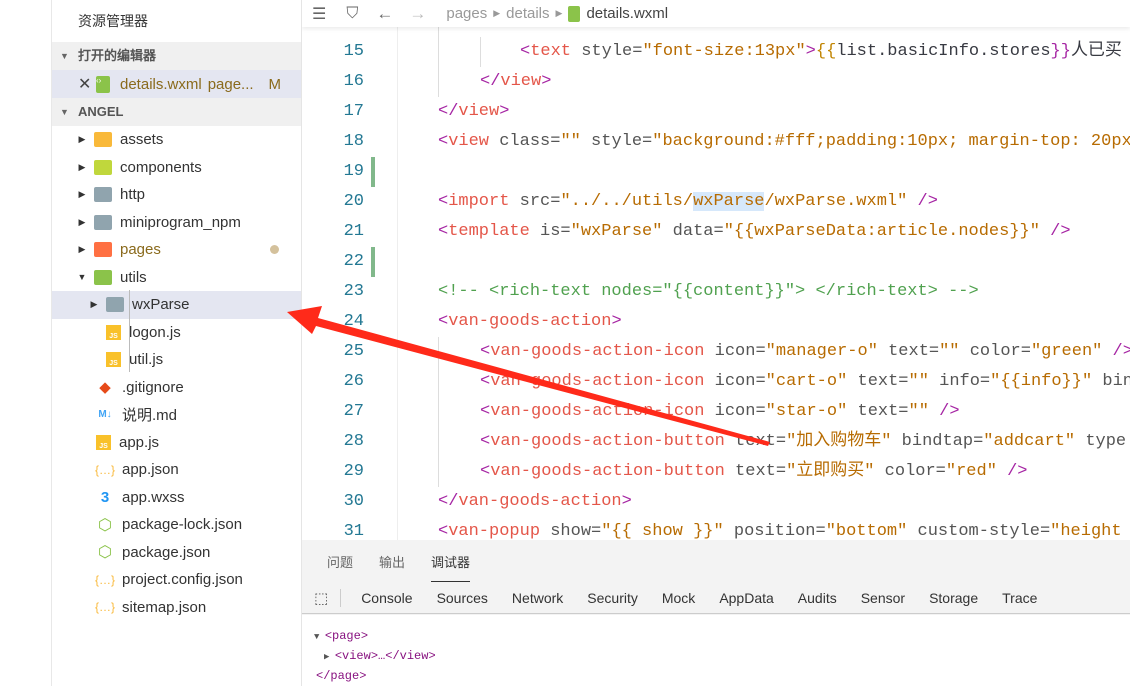 The width and height of the screenshot is (1130, 686). I want to click on tab-output: 输出, so click(392, 561).